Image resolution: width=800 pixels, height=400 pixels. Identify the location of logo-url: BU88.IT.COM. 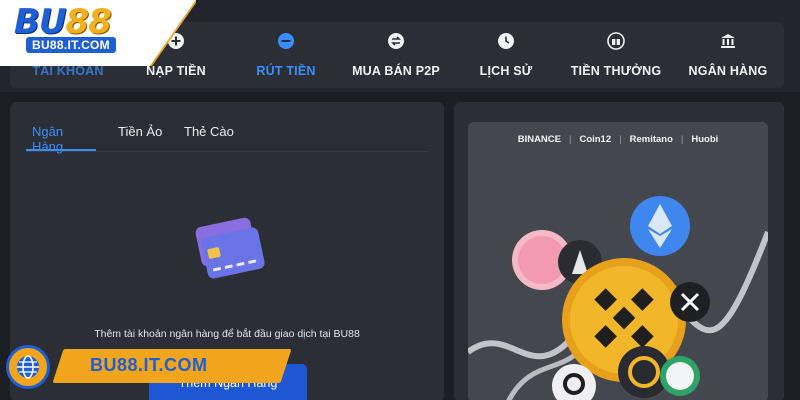
(71, 45).